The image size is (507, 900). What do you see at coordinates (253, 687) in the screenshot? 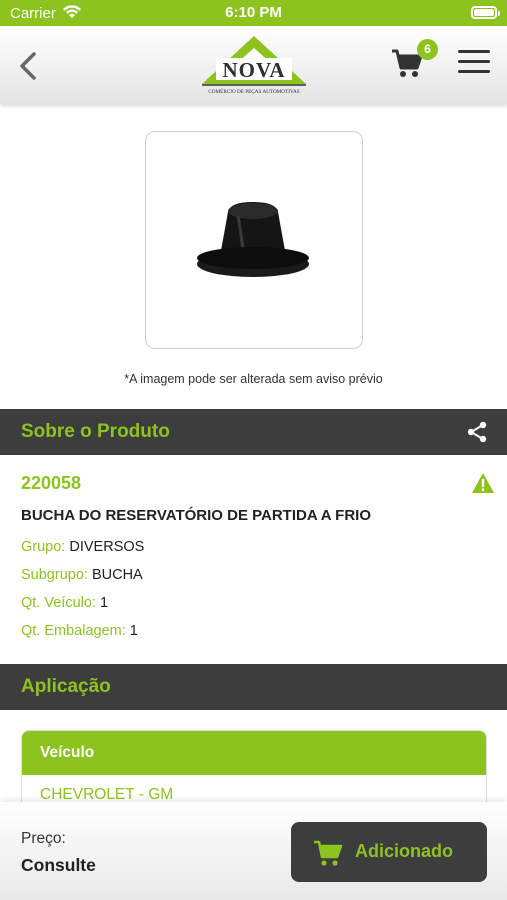
I see `application-section-header: Aplicação` at bounding box center [253, 687].